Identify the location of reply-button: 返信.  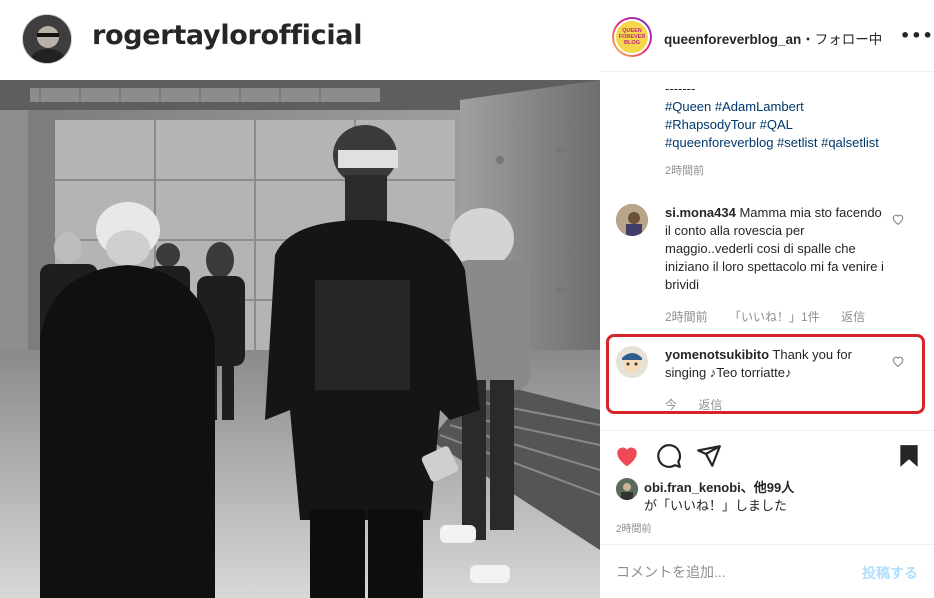
(853, 317).